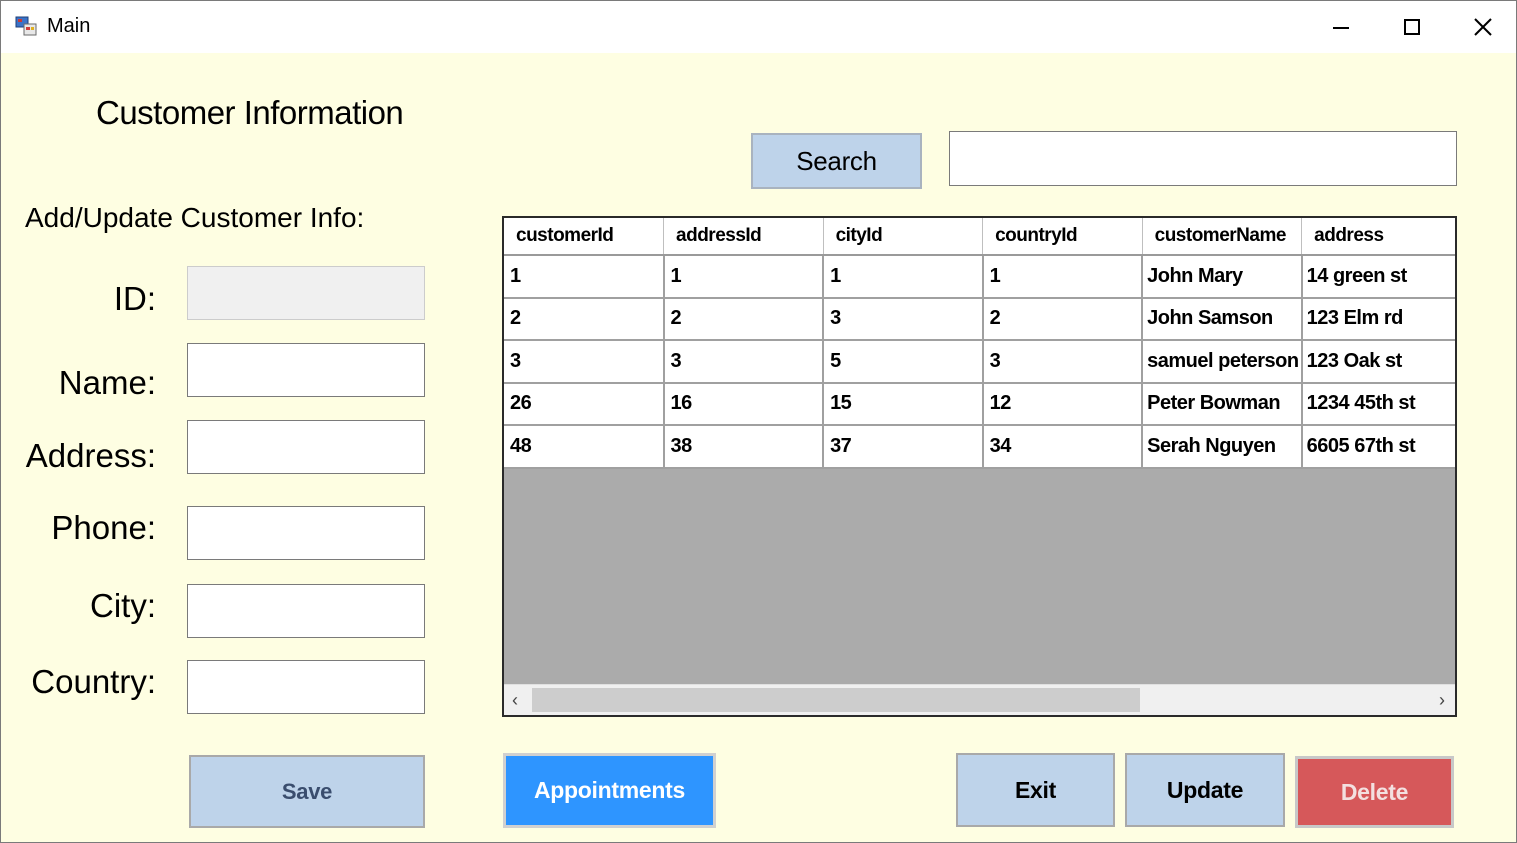  I want to click on page-title: Customer Information, so click(250, 112).